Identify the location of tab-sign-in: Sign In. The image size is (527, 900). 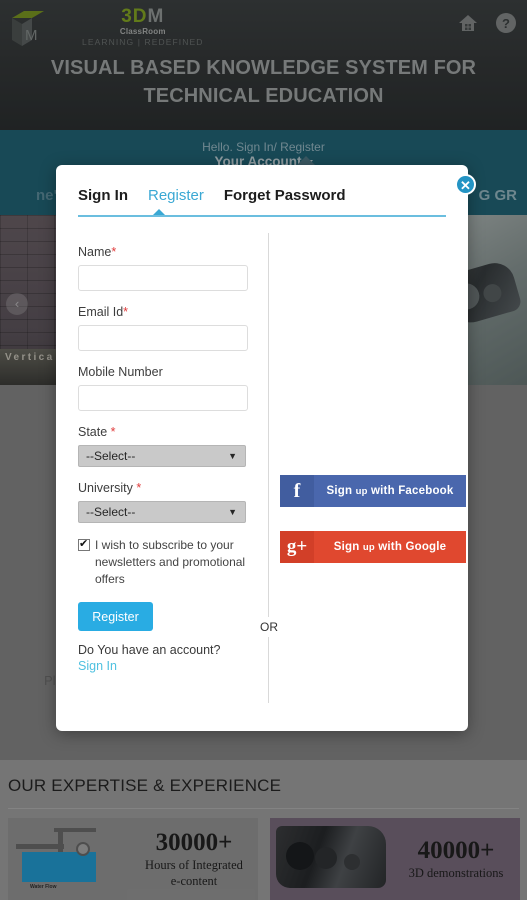
(103, 195).